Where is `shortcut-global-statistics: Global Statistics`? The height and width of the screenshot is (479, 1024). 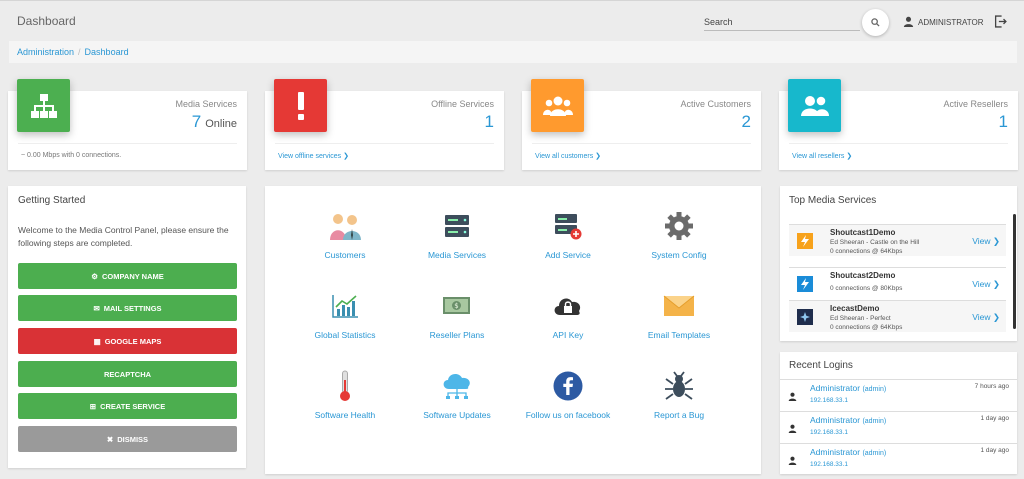 shortcut-global-statistics: Global Statistics is located at coordinates (345, 314).